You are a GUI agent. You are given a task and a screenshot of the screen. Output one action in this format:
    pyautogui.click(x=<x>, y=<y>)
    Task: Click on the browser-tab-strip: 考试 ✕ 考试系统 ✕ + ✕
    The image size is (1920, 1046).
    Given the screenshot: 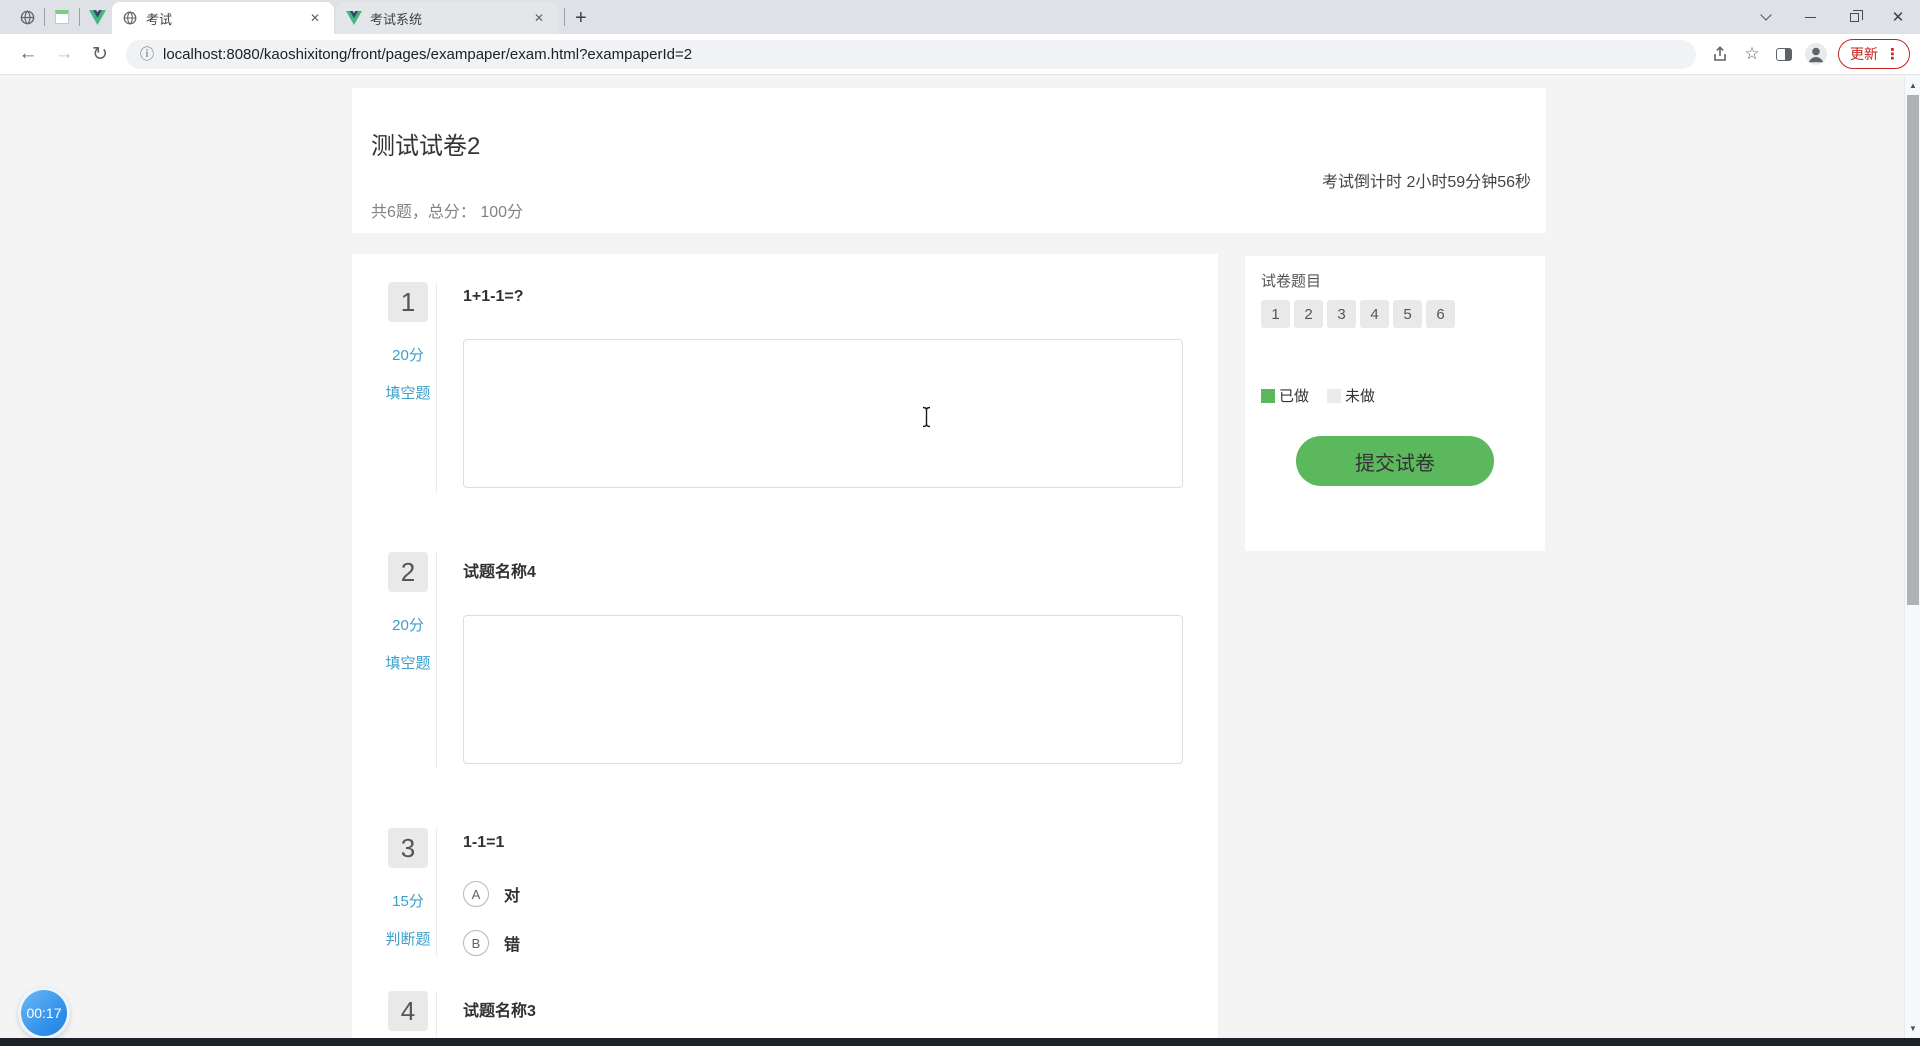 What is the action you would take?
    pyautogui.click(x=960, y=17)
    